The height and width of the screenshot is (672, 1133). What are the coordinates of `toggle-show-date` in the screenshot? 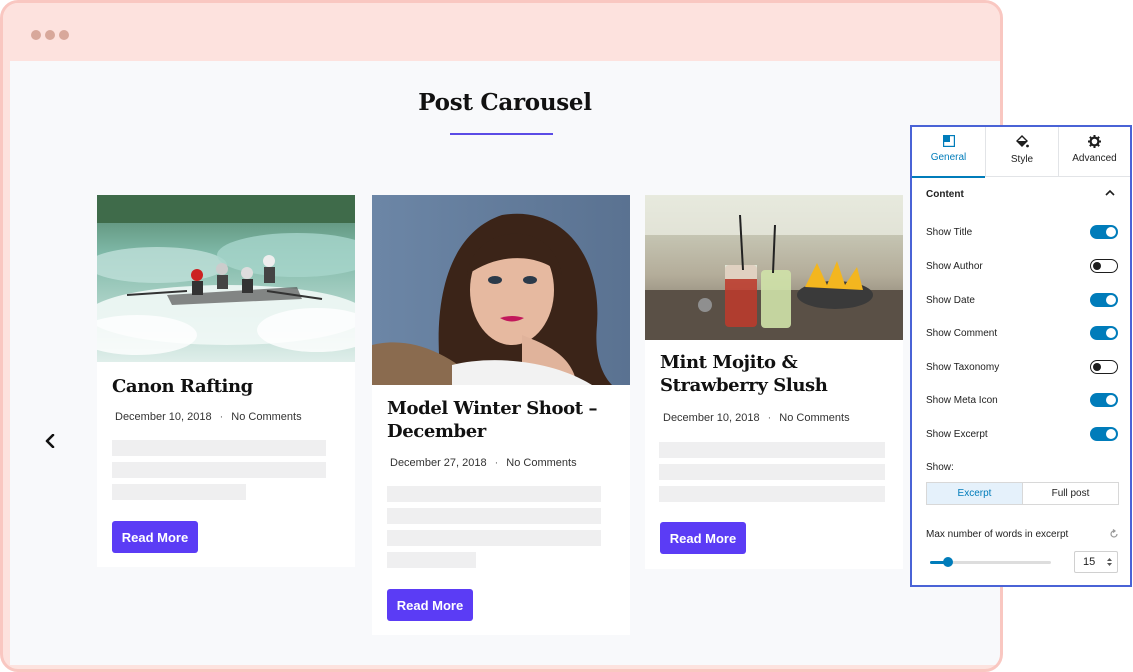 It's located at (1104, 300).